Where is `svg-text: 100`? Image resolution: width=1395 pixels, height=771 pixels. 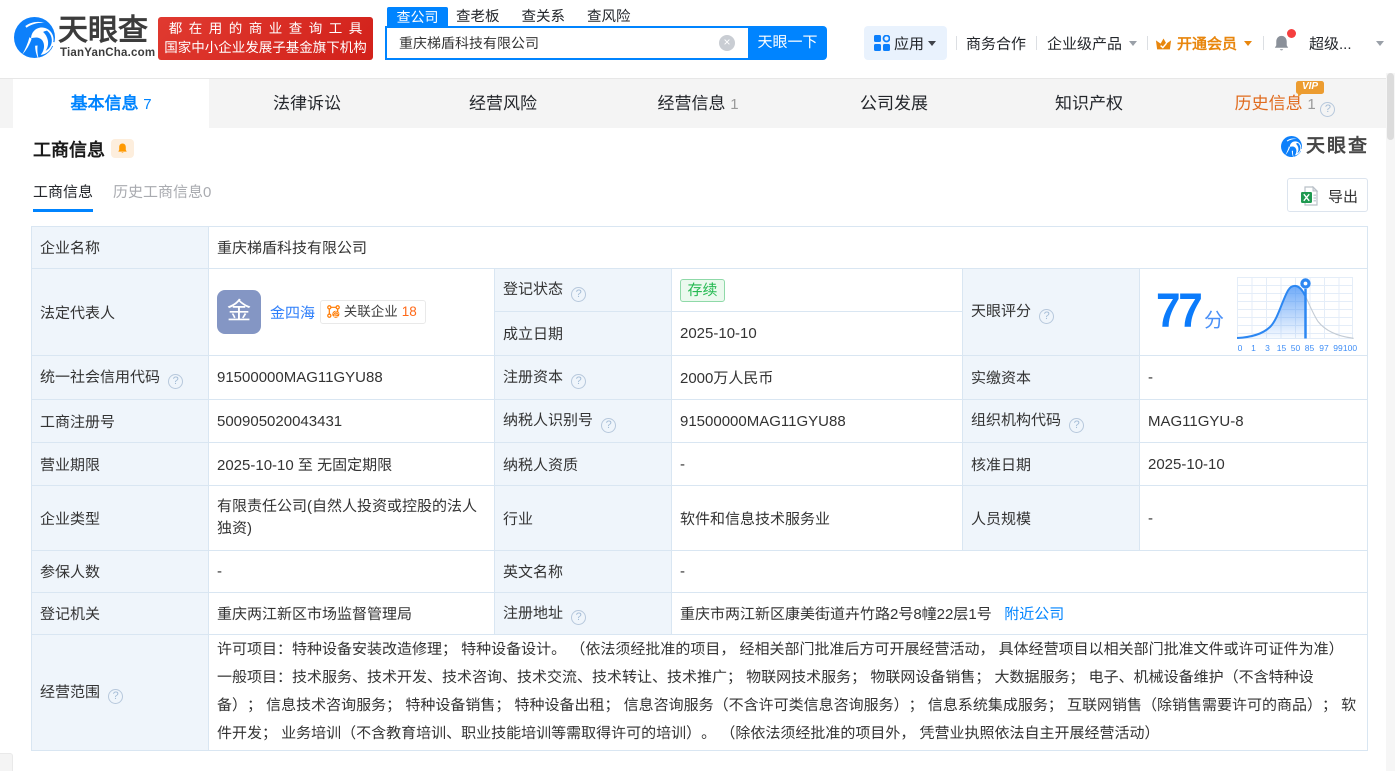
svg-text: 100 is located at coordinates (1350, 348).